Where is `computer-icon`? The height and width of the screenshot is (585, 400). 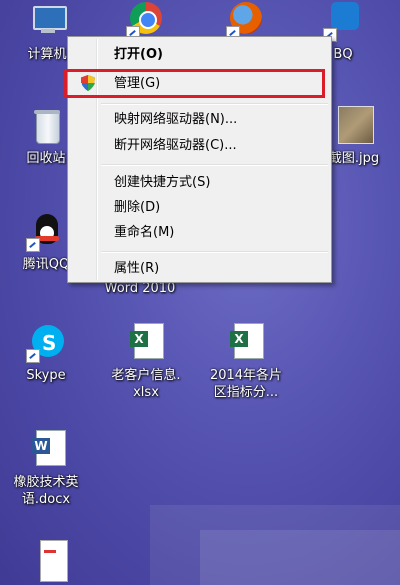 computer-icon is located at coordinates (47, 22).